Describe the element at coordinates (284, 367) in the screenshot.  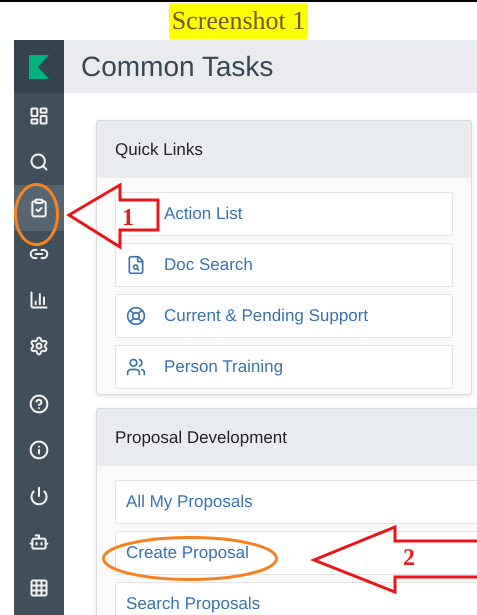
I see `task-link: Person Training` at that location.